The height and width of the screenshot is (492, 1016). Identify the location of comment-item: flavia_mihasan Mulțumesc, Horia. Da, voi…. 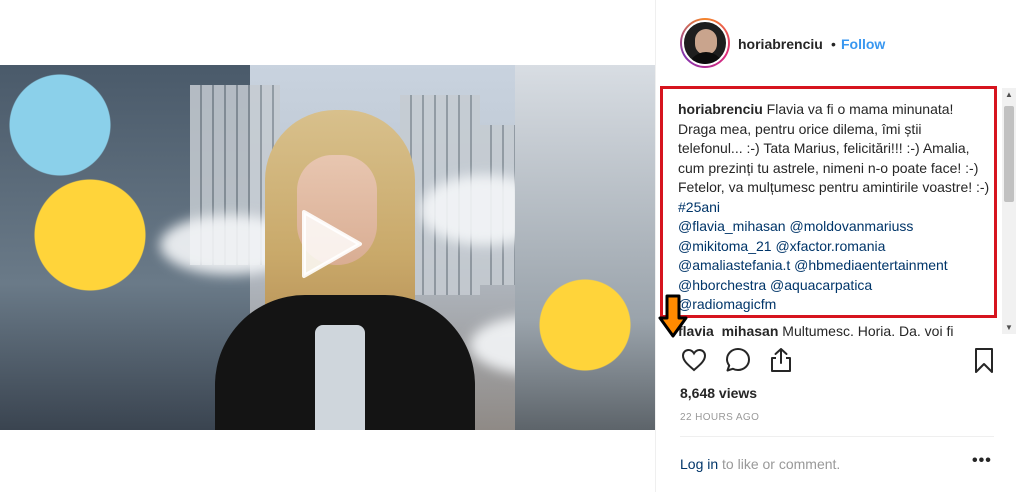
(838, 329).